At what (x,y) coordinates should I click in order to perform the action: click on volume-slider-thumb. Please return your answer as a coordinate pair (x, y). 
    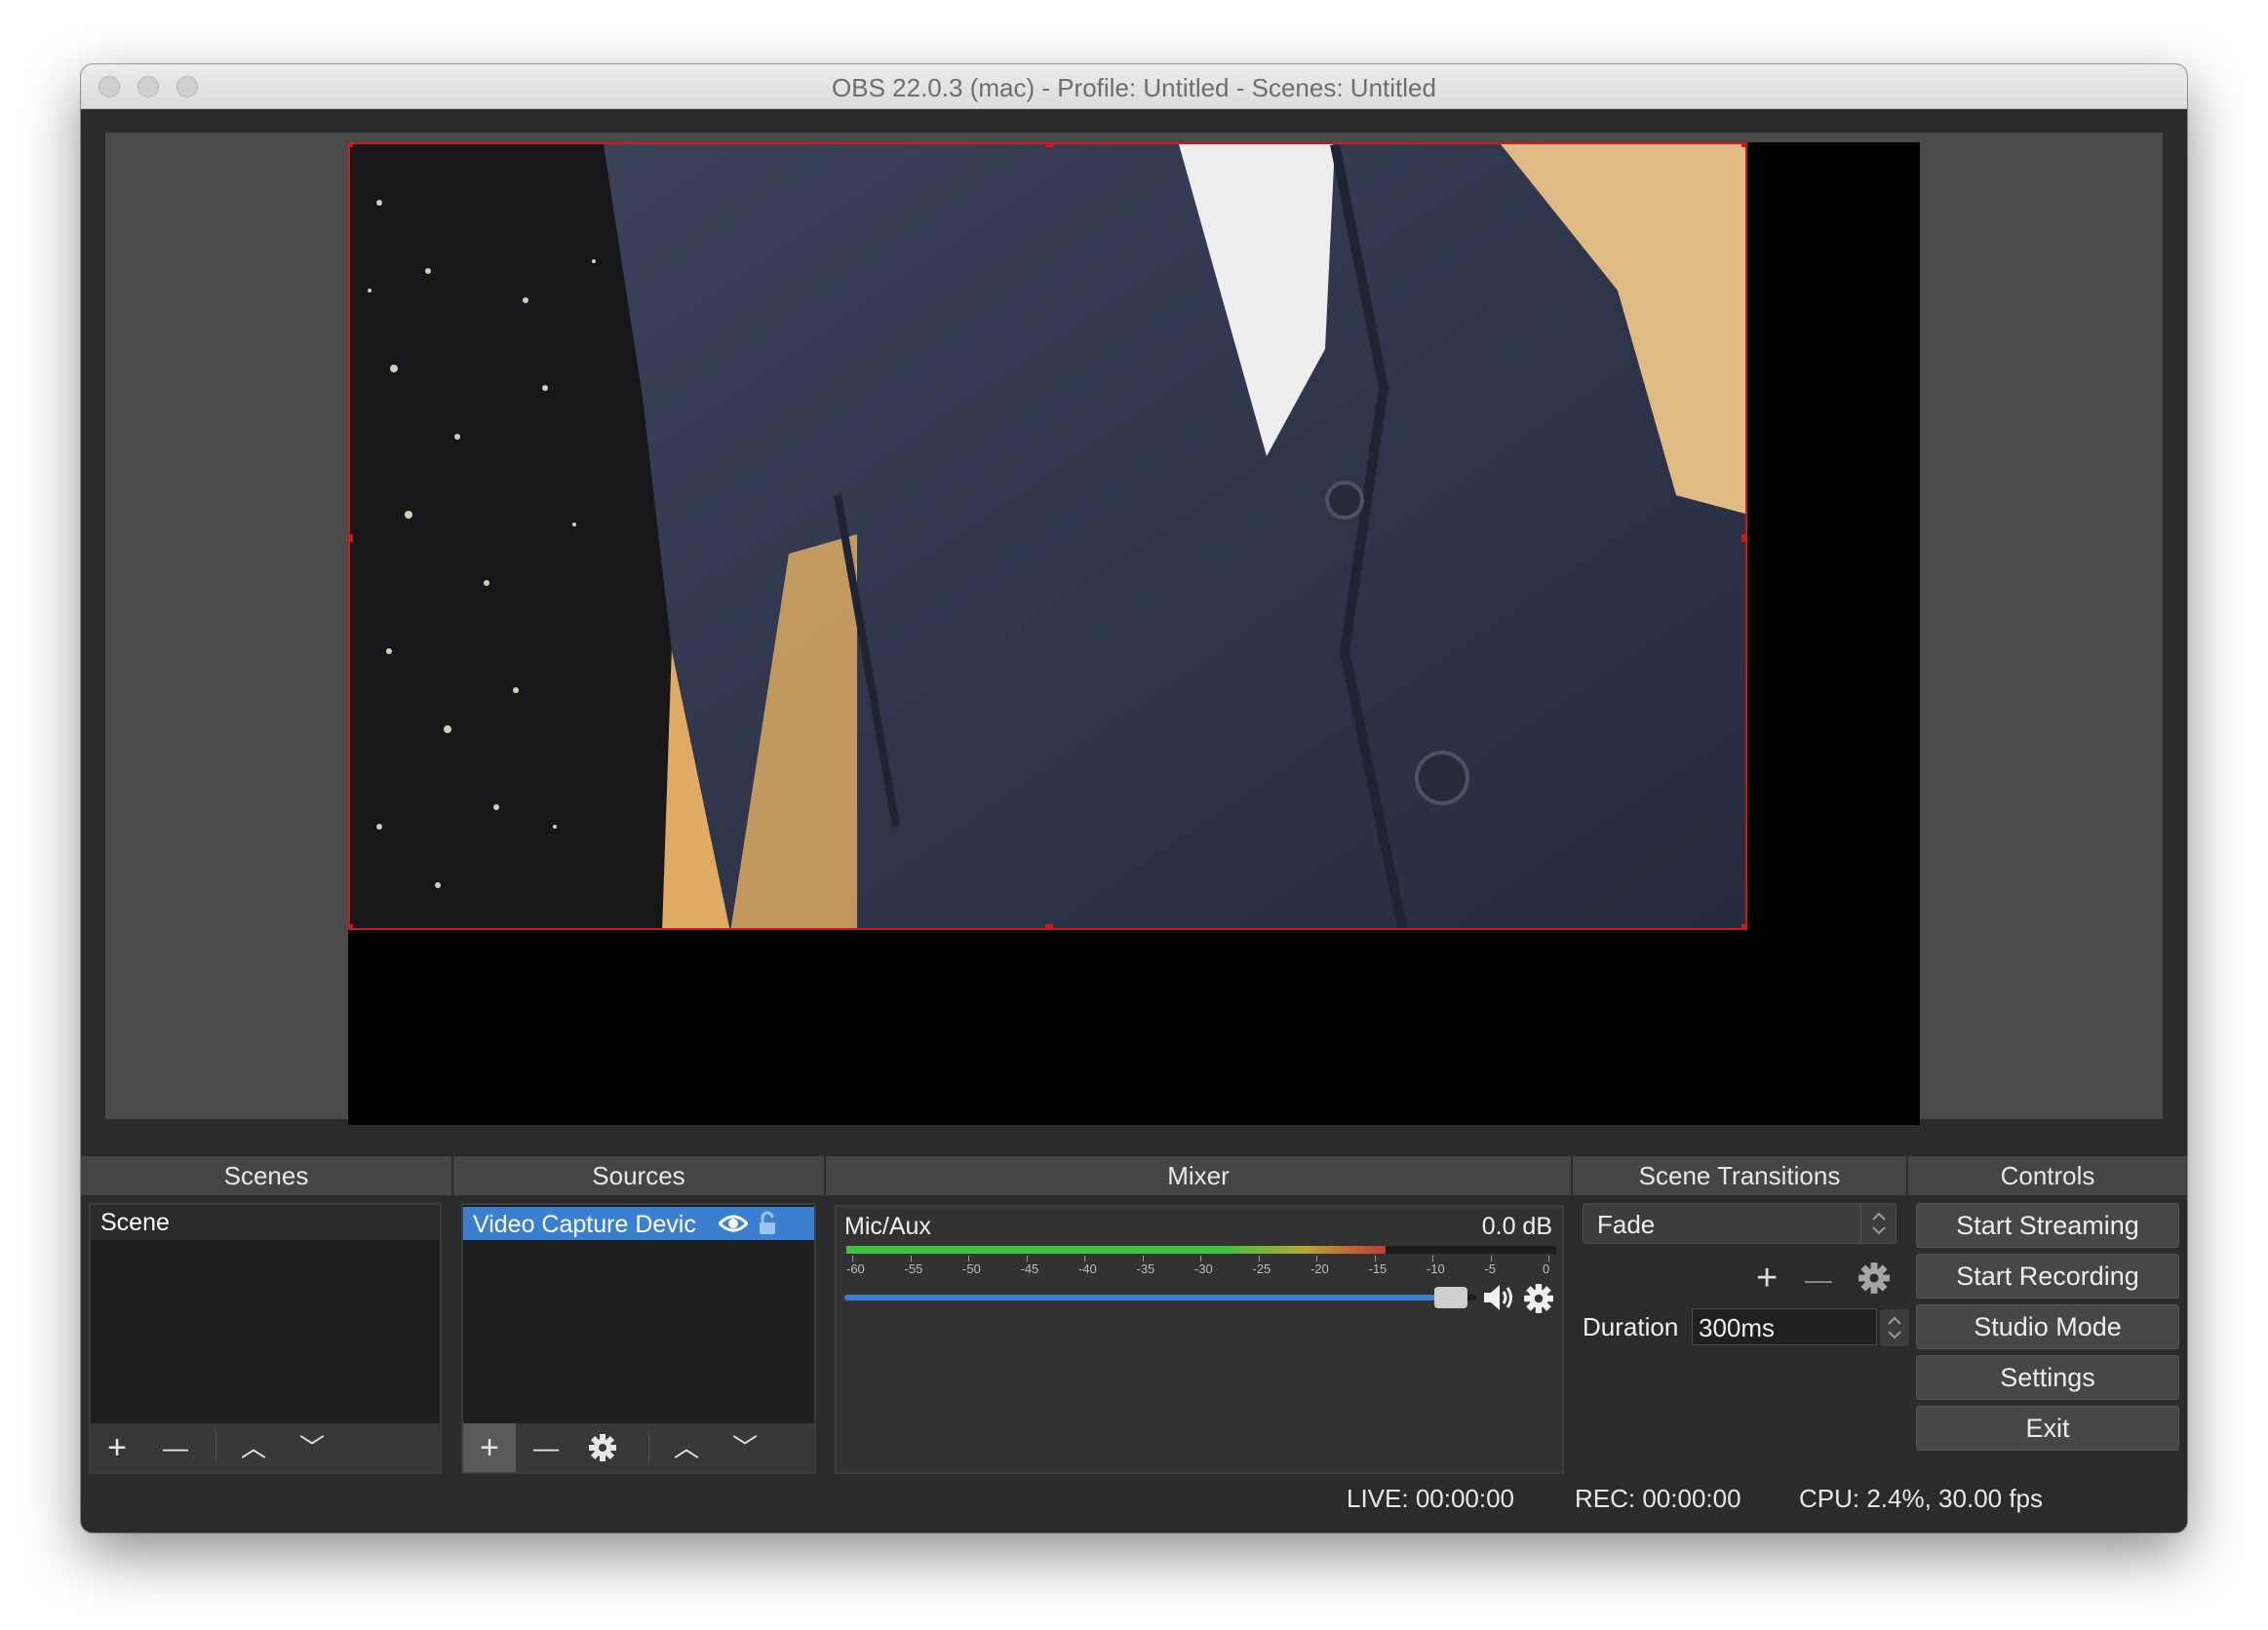
    Looking at the image, I should click on (1451, 1297).